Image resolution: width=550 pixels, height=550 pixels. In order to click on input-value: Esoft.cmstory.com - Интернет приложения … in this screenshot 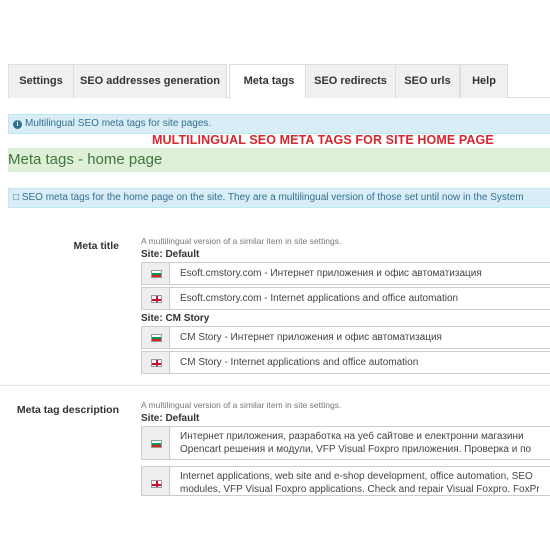, I will do `click(331, 273)`.